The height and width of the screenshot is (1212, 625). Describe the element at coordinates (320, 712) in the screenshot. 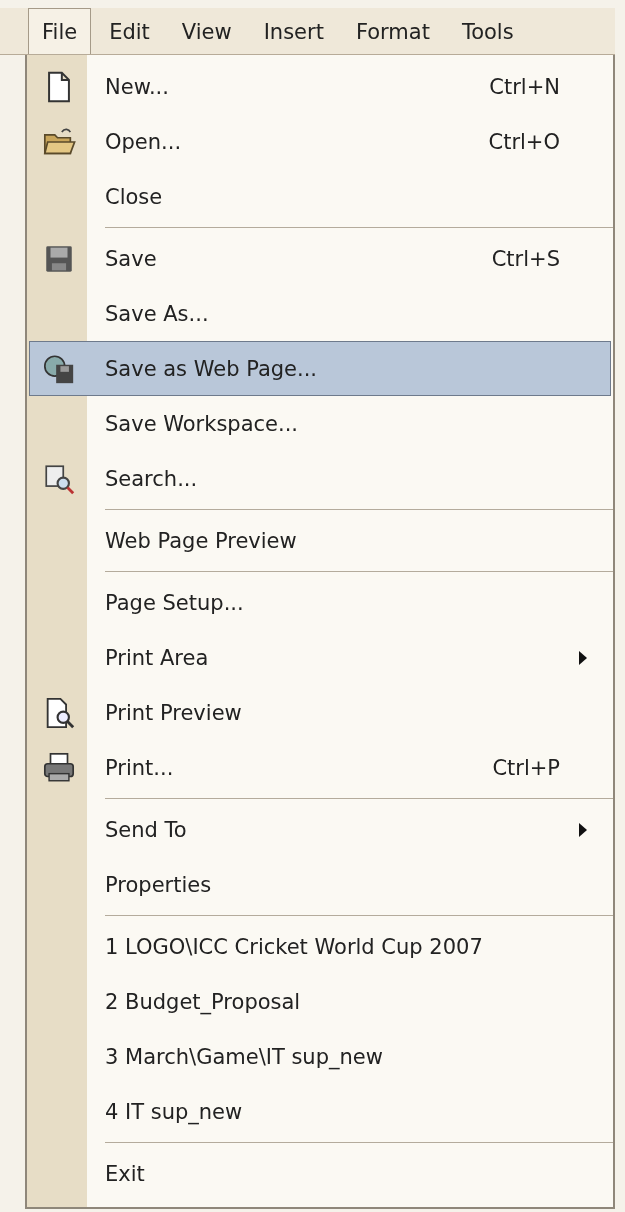

I see `menu-item: Print Preview` at that location.